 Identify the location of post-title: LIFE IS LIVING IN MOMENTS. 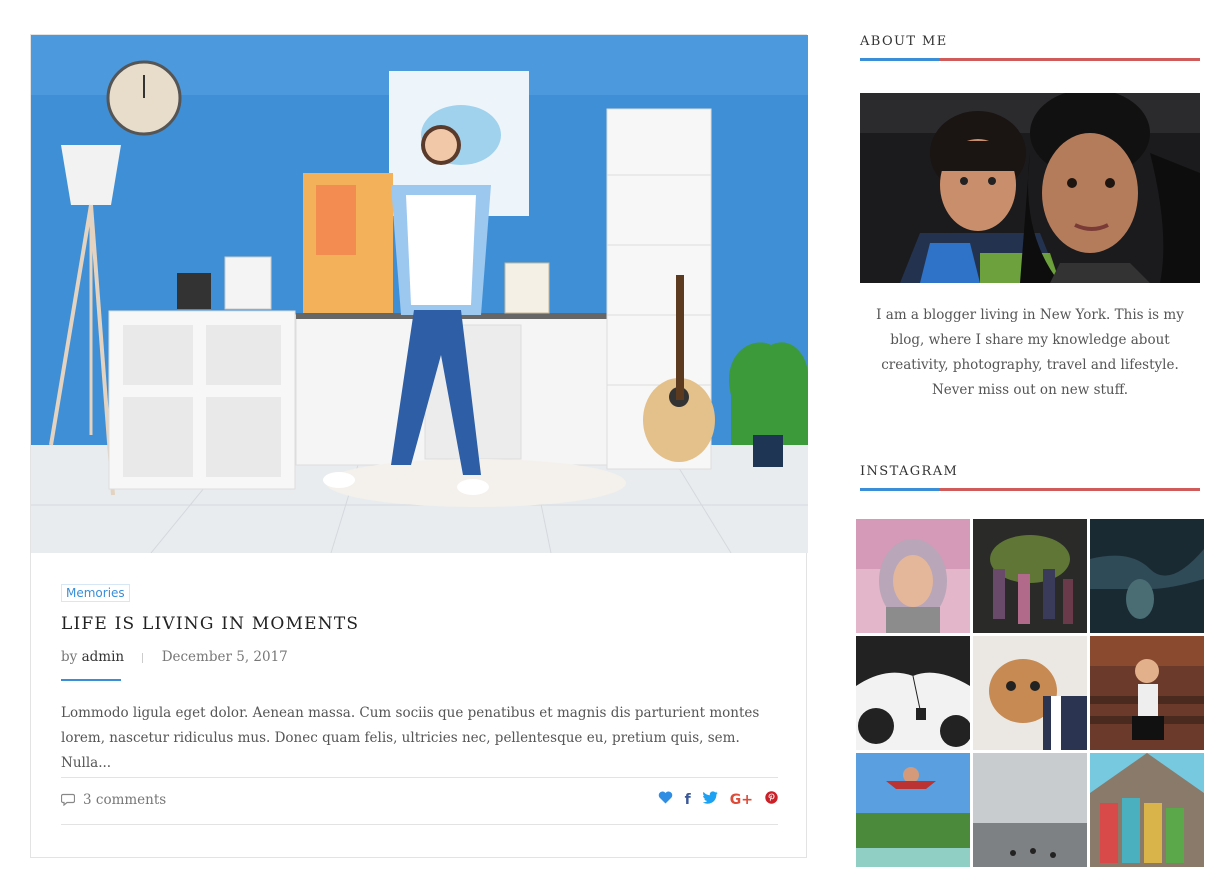
(419, 624).